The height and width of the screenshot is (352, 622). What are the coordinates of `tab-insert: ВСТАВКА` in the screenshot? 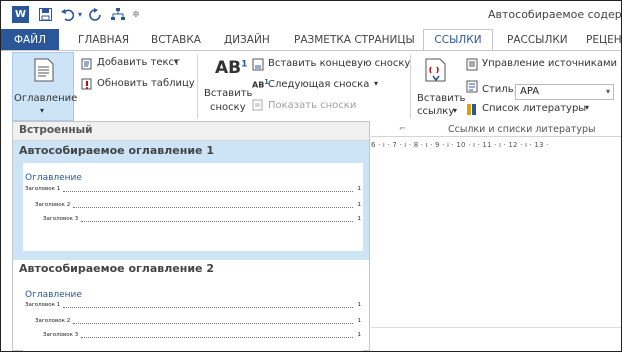 It's located at (176, 40).